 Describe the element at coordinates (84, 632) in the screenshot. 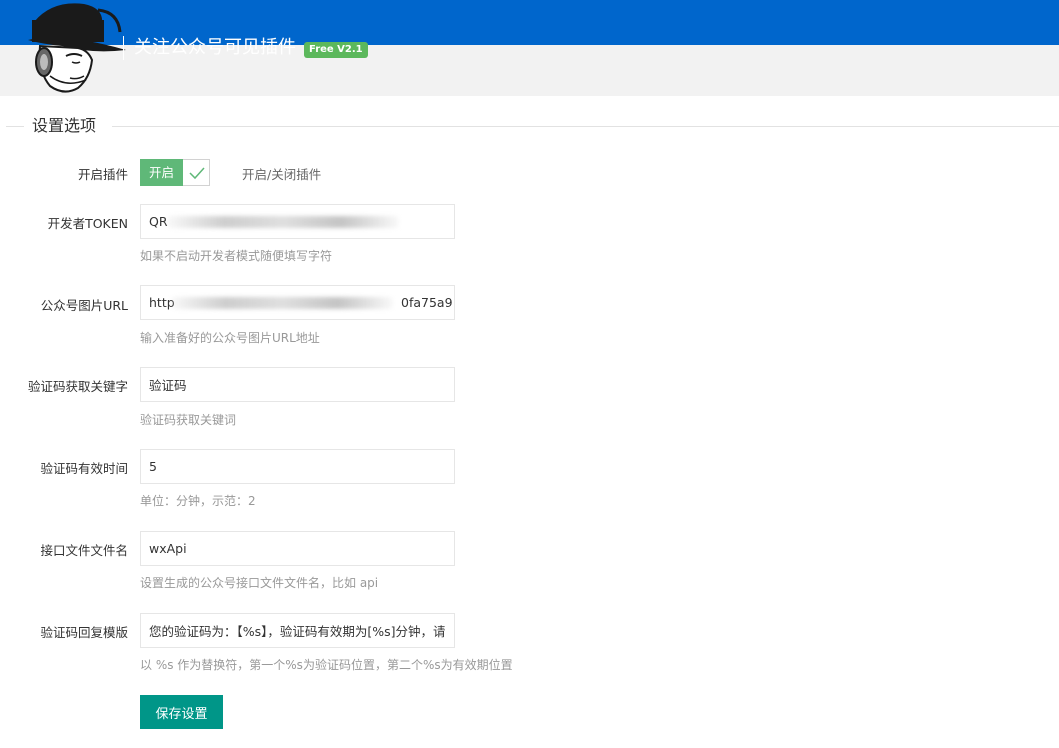

I see `reply-template-label: 验证码回复模版` at that location.